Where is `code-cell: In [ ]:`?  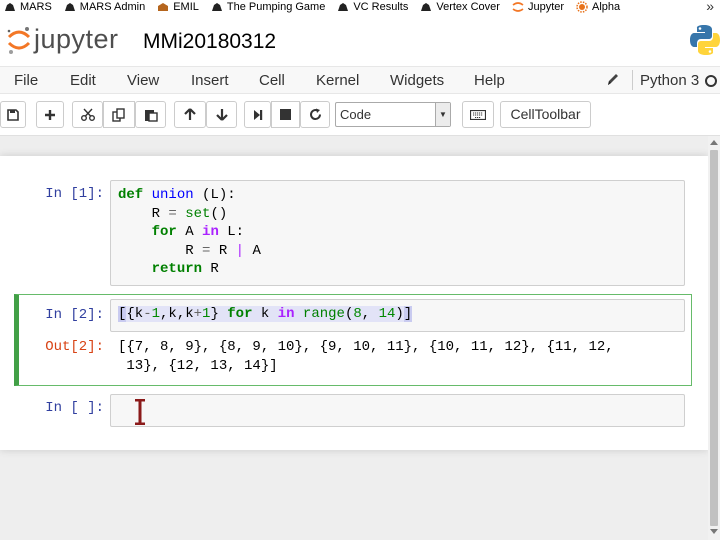
code-cell: In [ ]: is located at coordinates (353, 411).